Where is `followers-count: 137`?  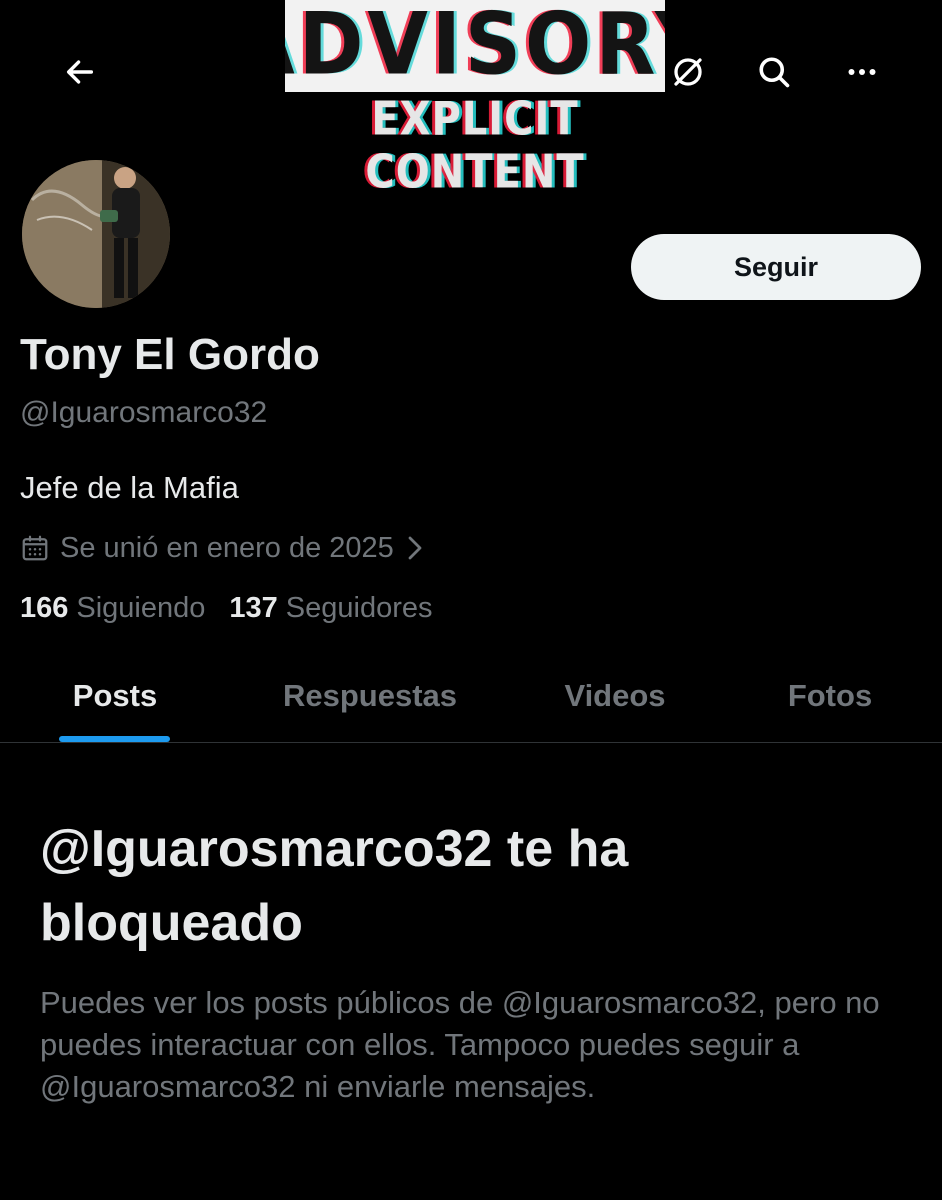
followers-count: 137 is located at coordinates (253, 608).